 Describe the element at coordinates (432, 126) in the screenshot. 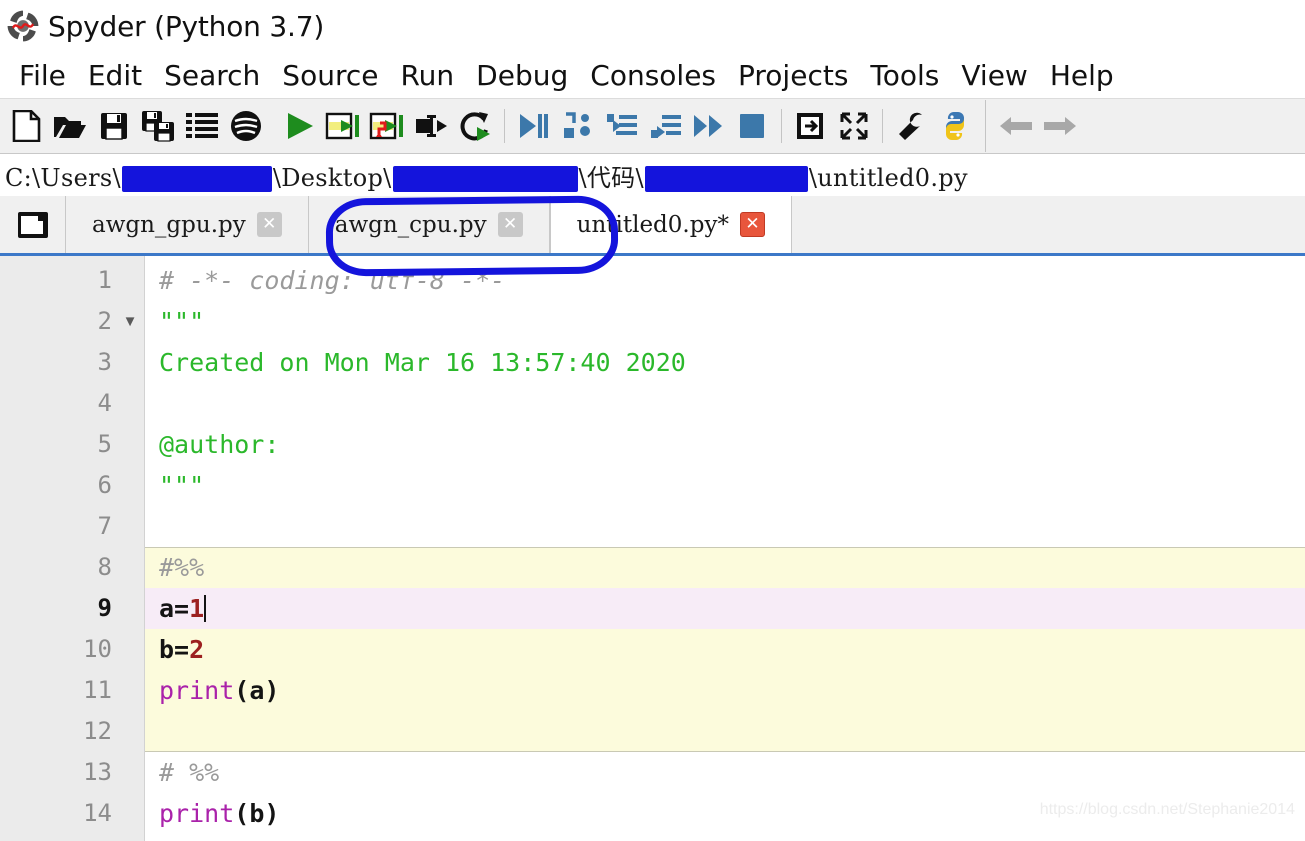

I see `run-selection-icon` at that location.